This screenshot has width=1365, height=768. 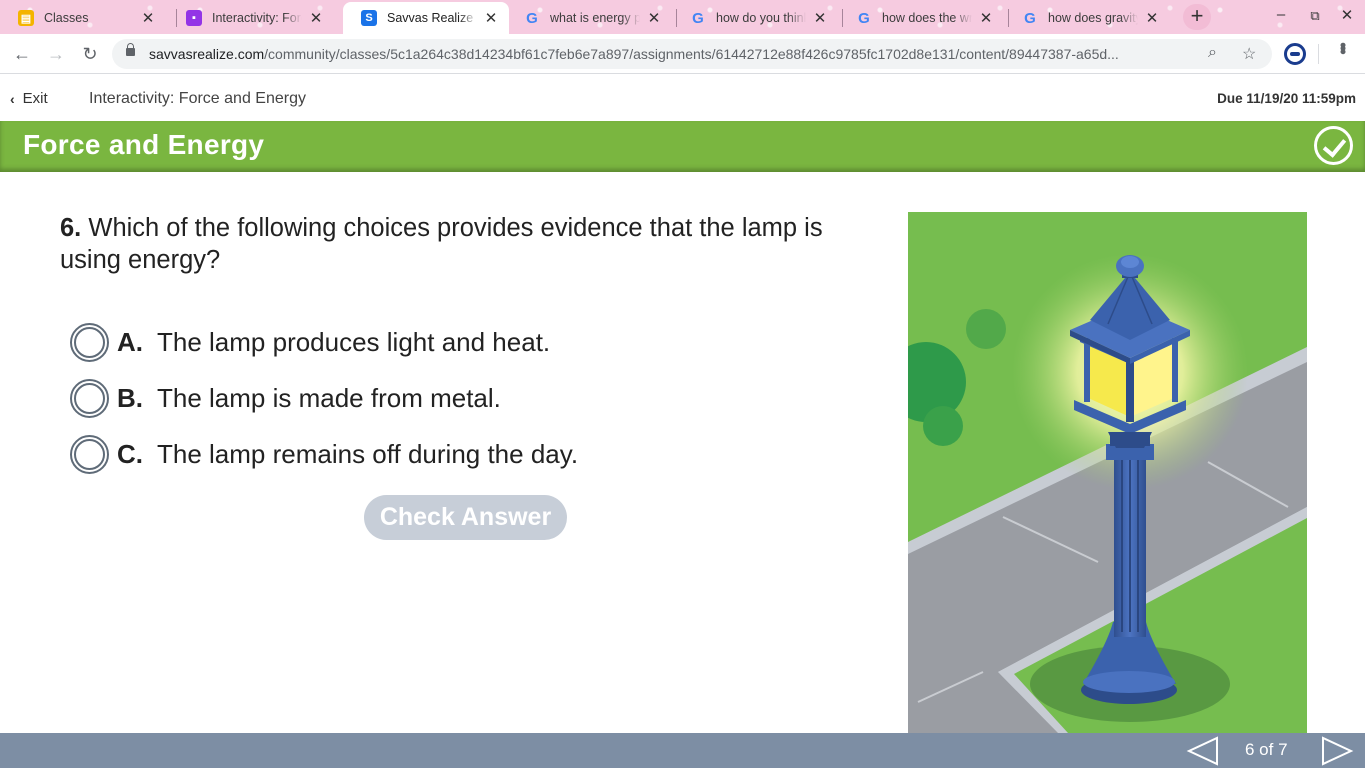 What do you see at coordinates (369, 18) in the screenshot?
I see `savvas-icon: S` at bounding box center [369, 18].